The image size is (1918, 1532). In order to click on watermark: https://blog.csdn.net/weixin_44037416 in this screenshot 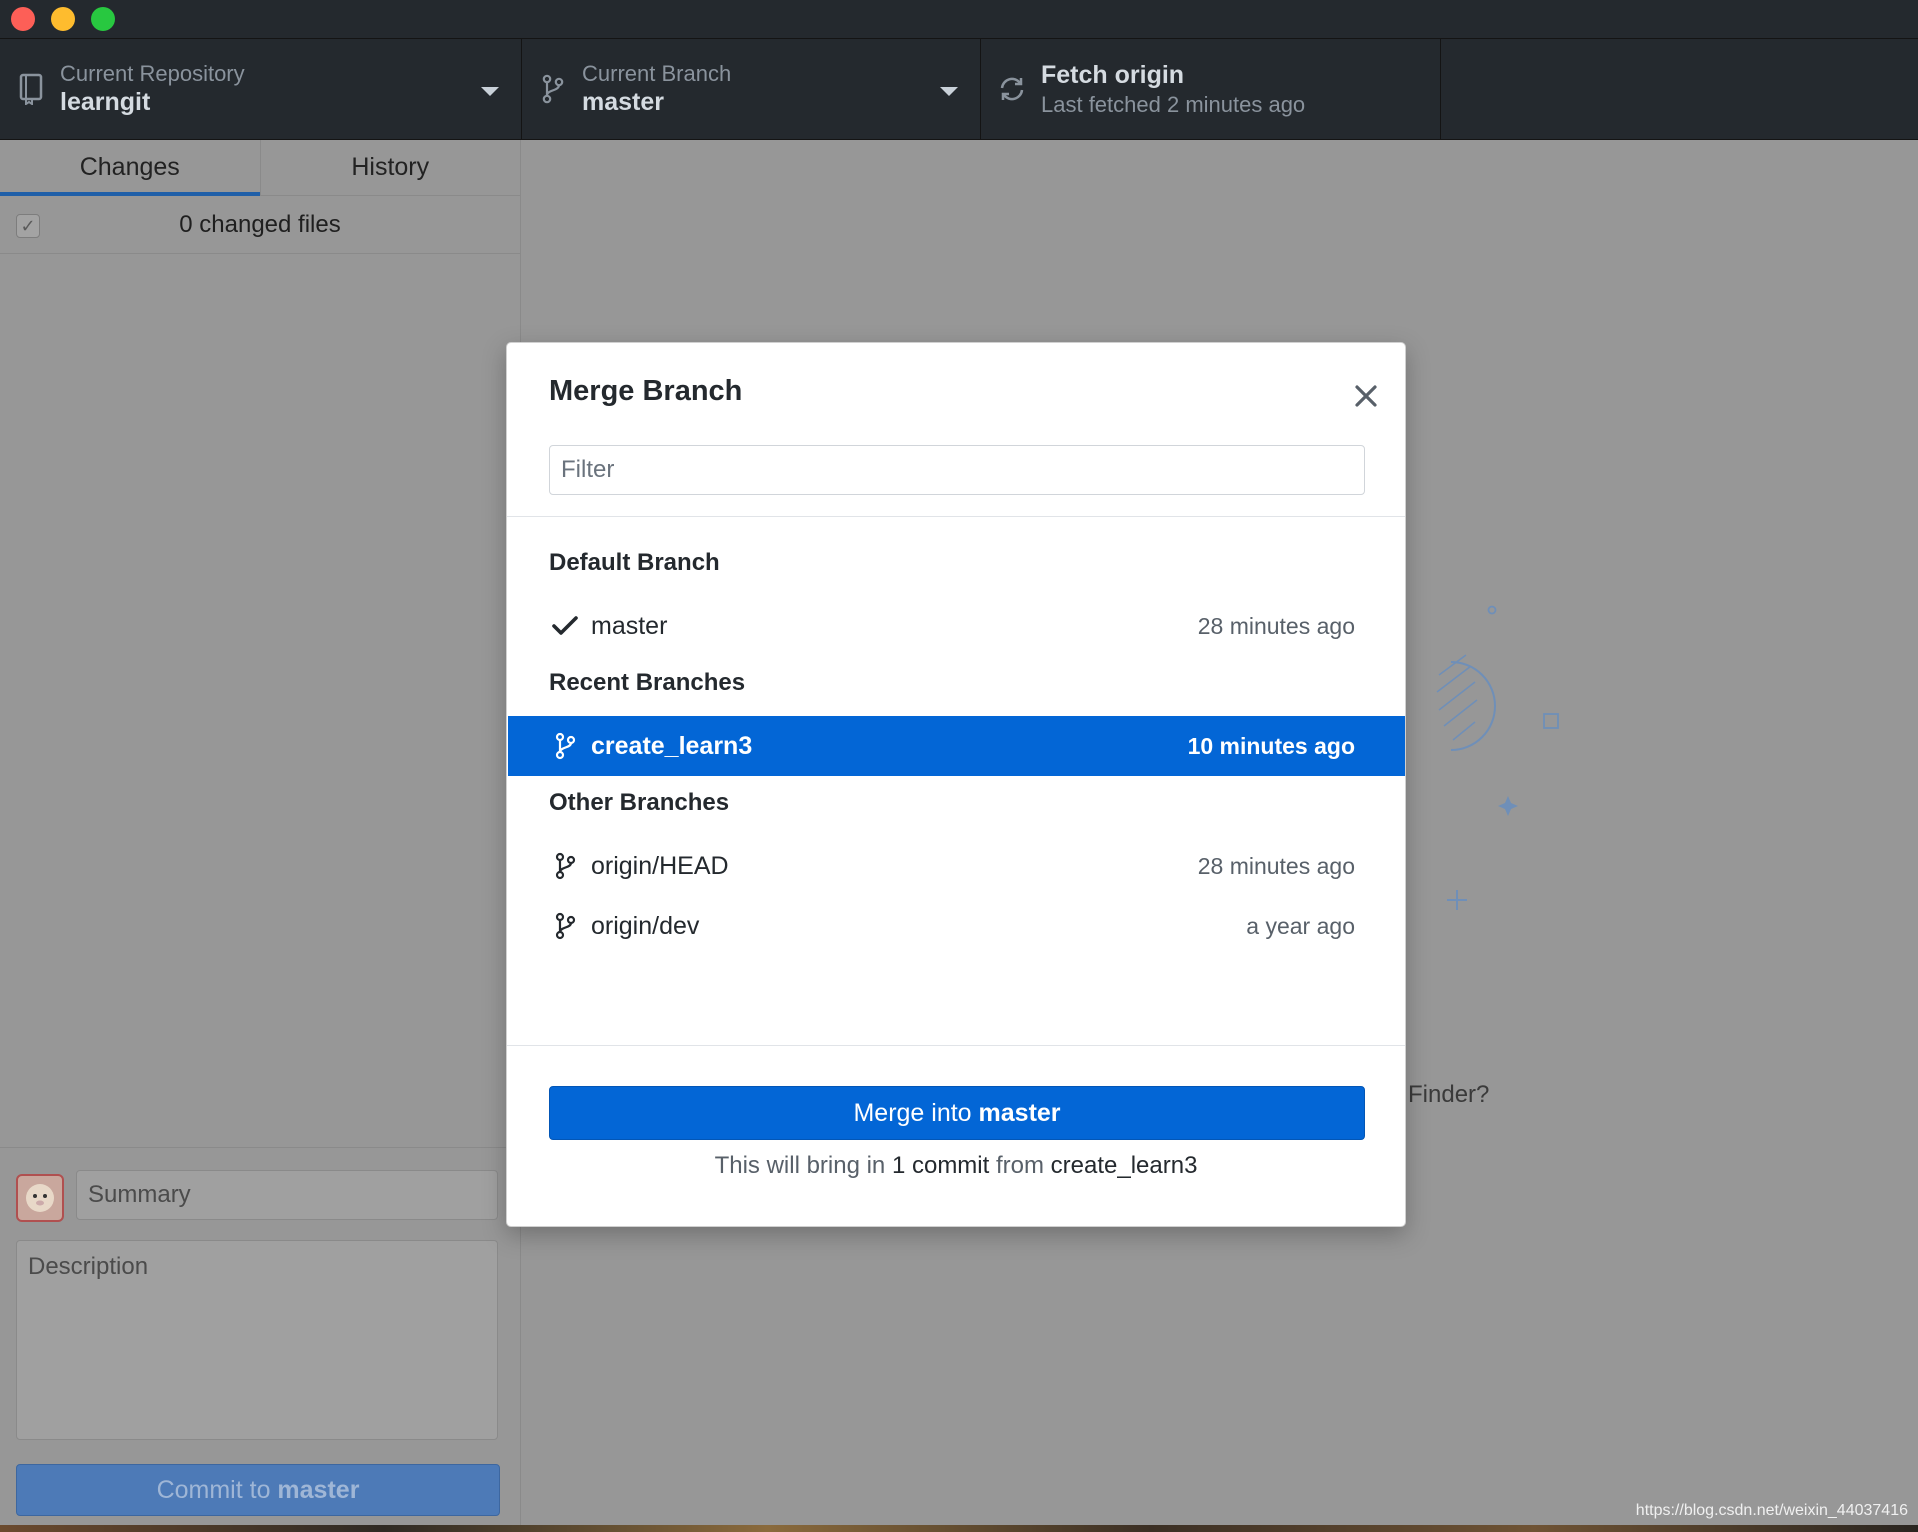, I will do `click(1771, 1510)`.